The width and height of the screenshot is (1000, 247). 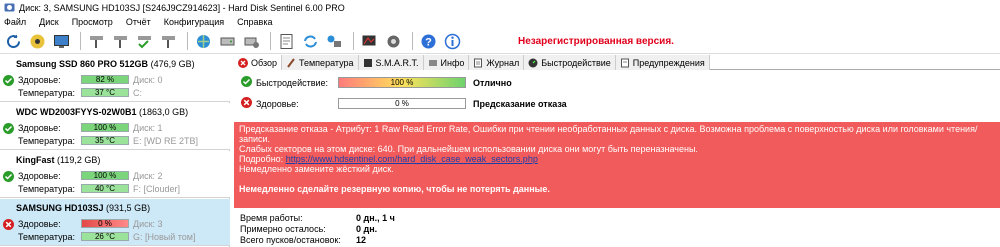 What do you see at coordinates (105, 92) in the screenshot?
I see `temperature-bar: 37 °C` at bounding box center [105, 92].